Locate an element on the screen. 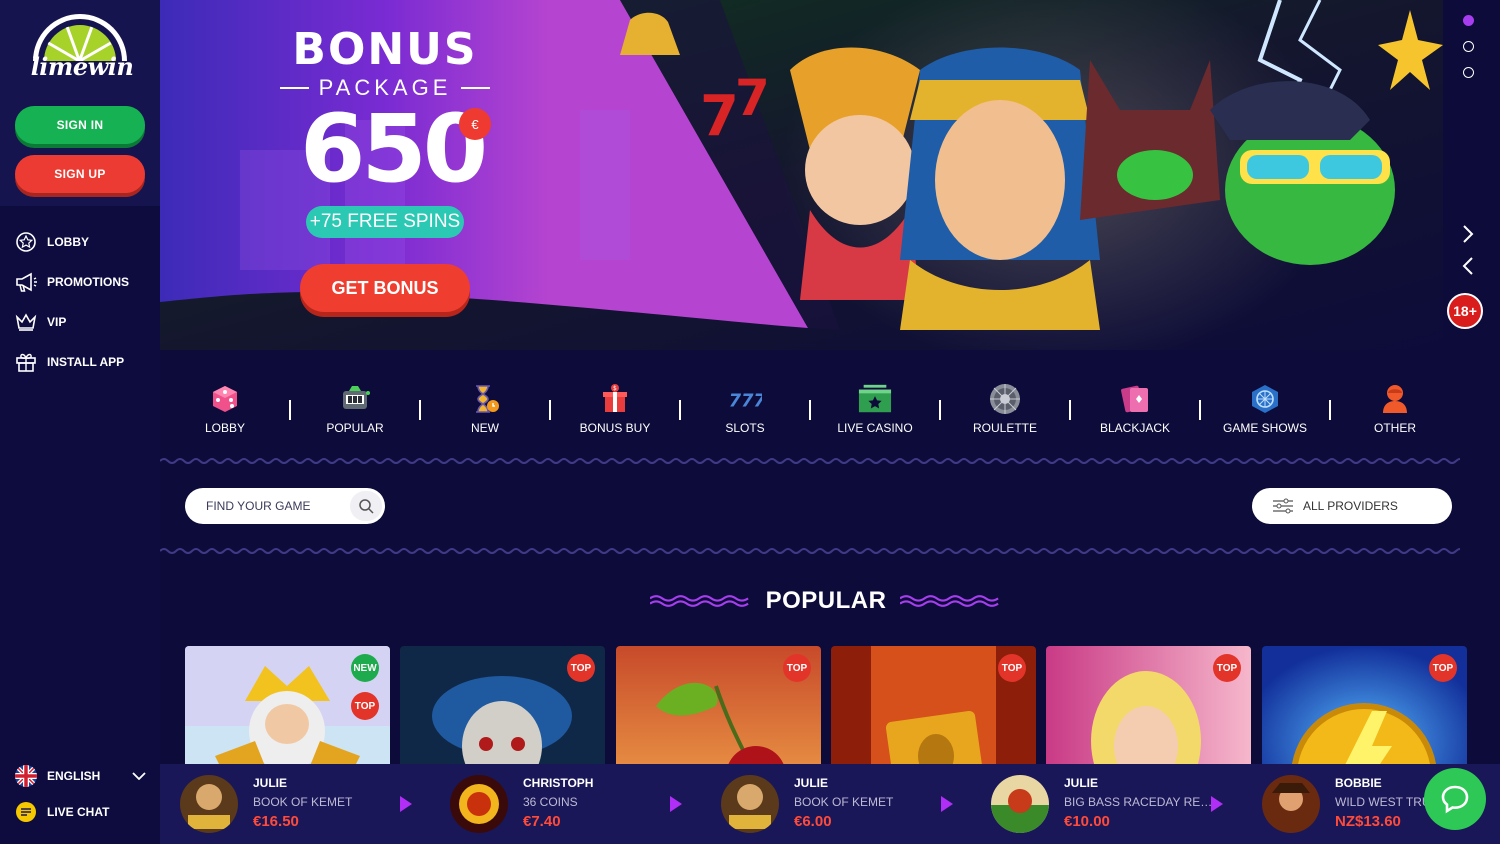  wave-divider is located at coordinates (810, 551).